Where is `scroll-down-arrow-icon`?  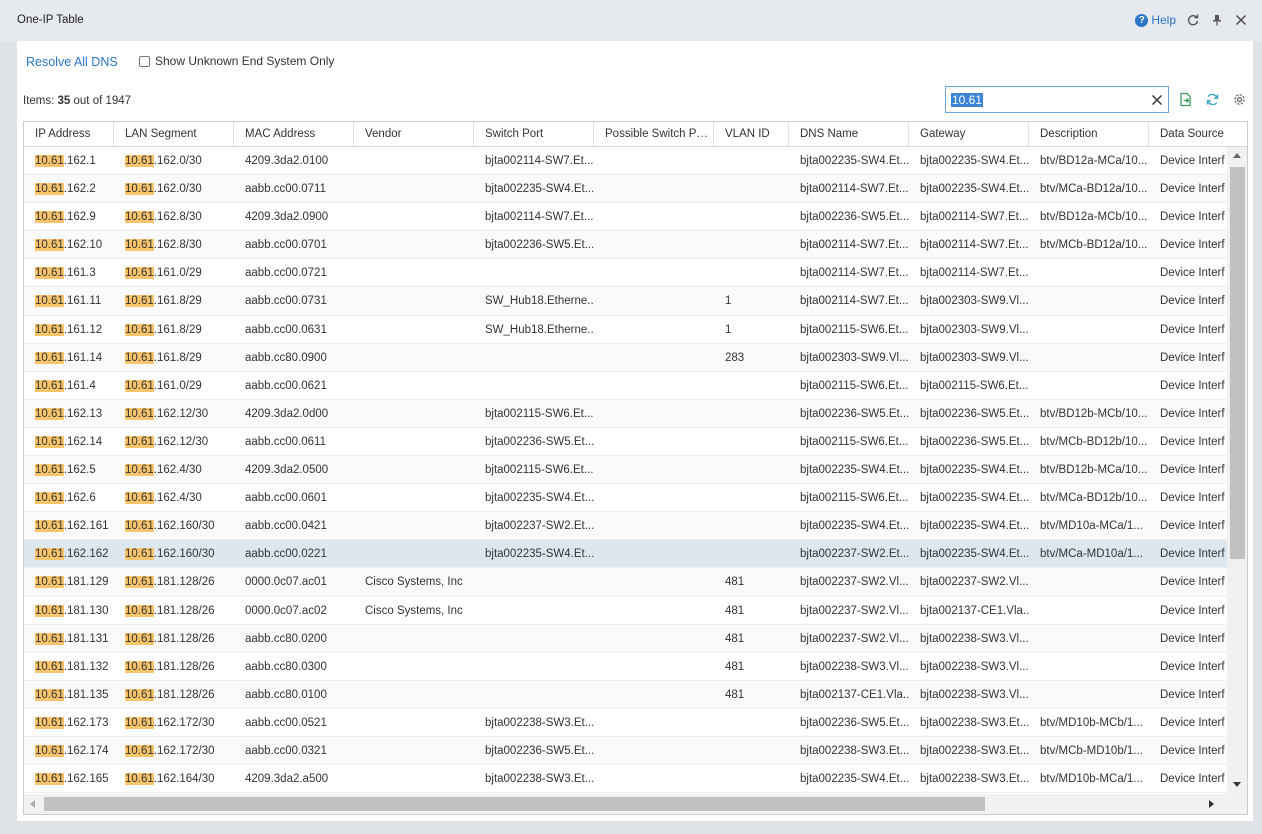 scroll-down-arrow-icon is located at coordinates (1237, 784).